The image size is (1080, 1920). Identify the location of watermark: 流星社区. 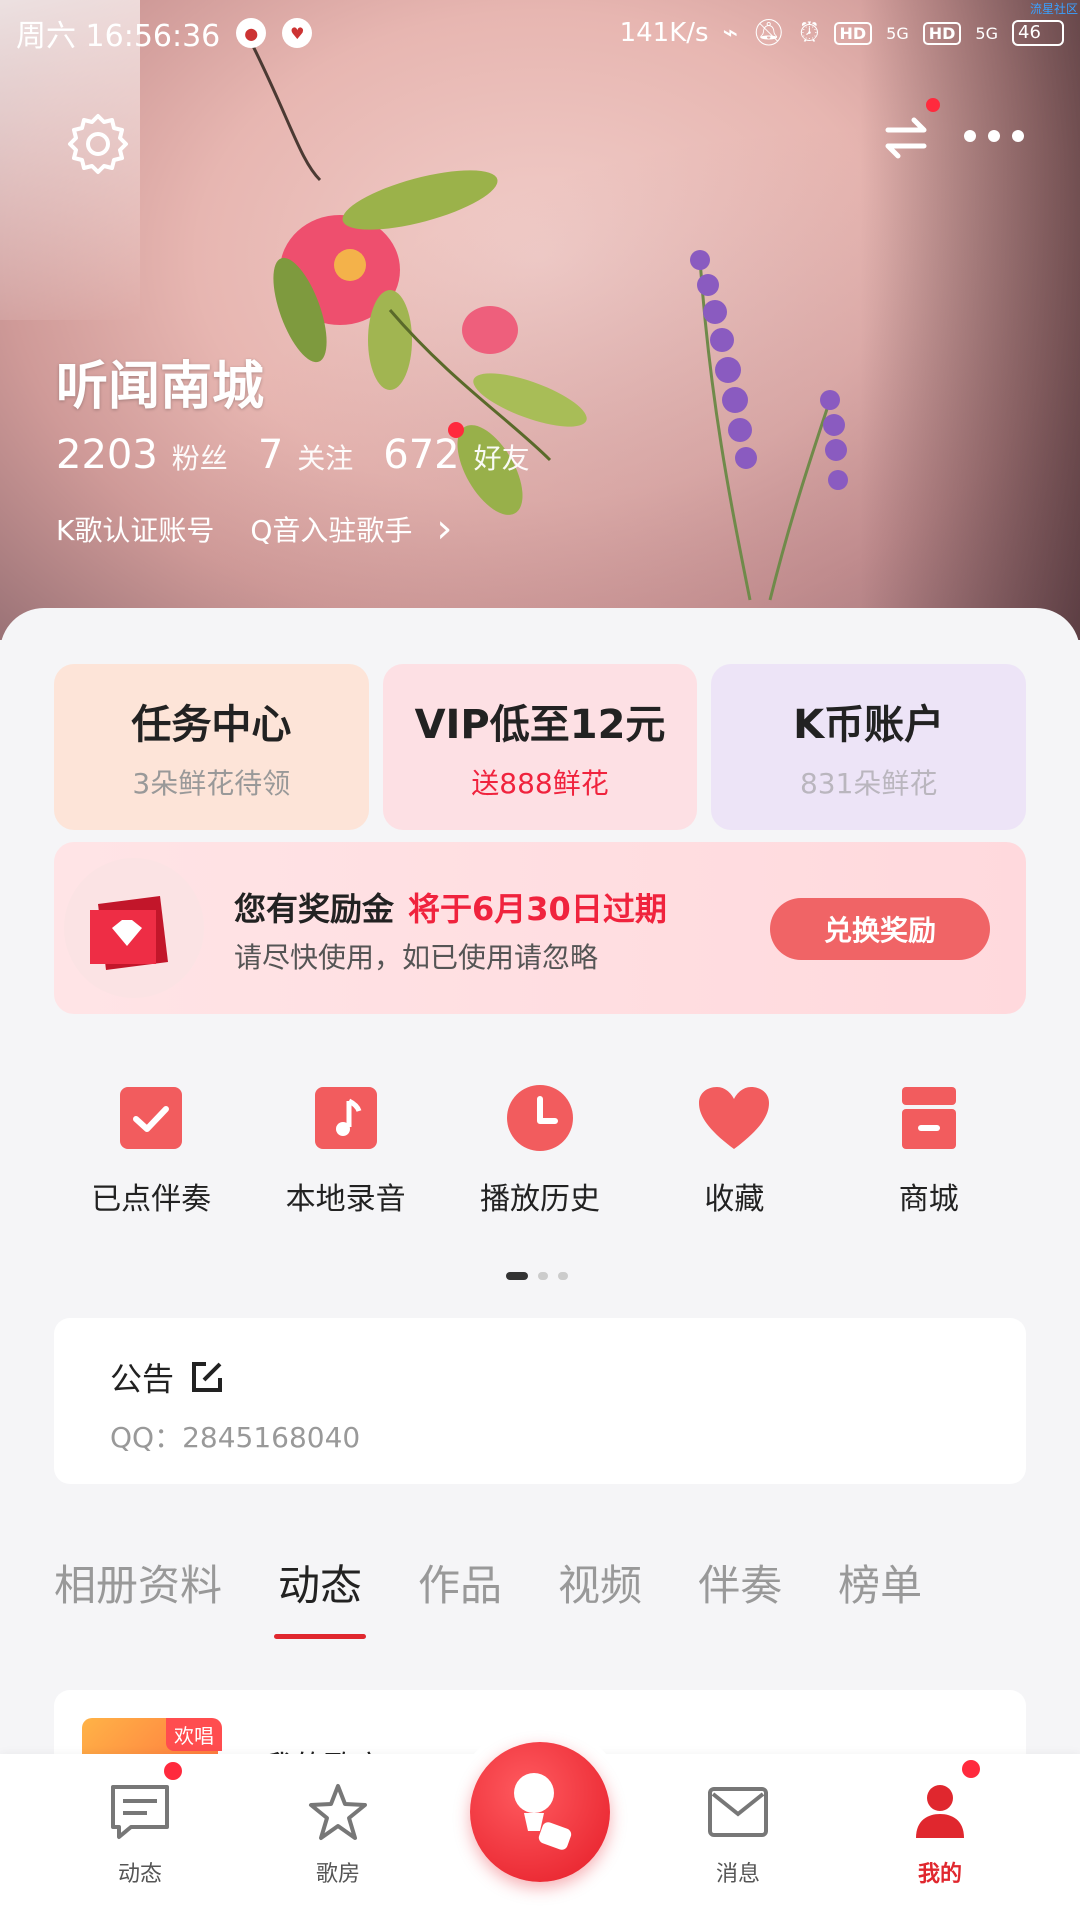
(1053, 9).